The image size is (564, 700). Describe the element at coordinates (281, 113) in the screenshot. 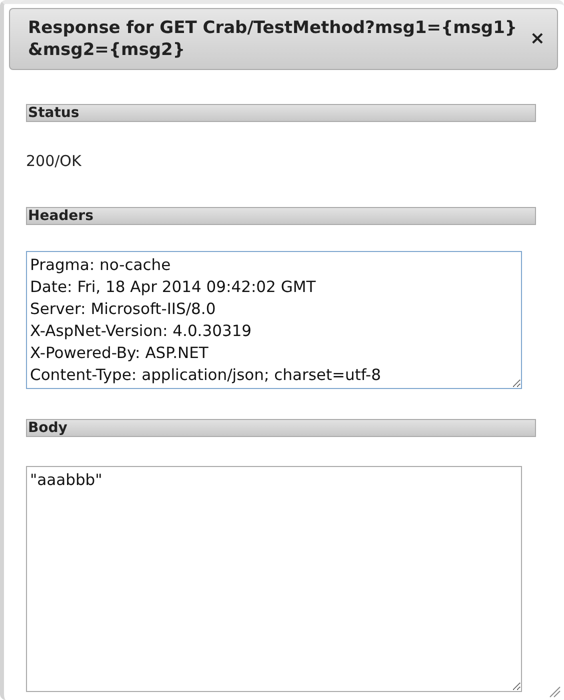

I see `section-heading: Status` at that location.